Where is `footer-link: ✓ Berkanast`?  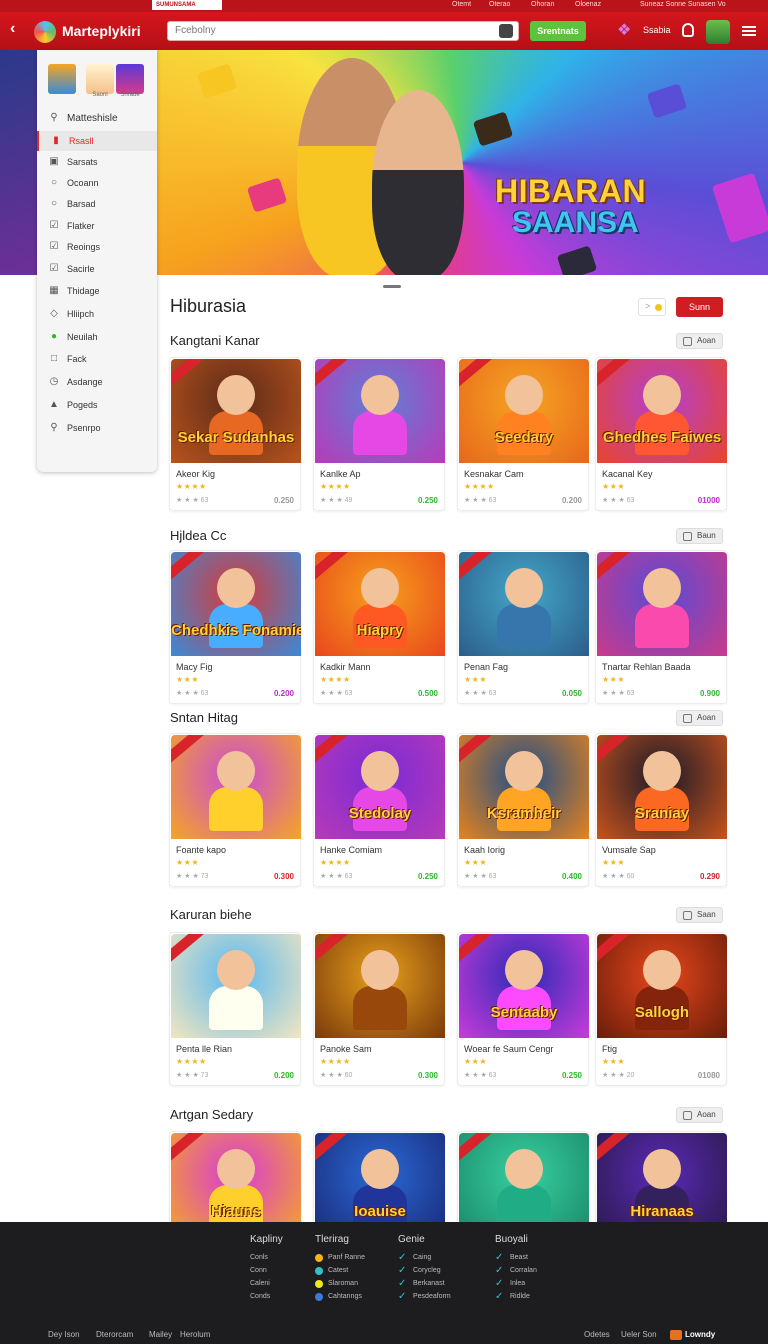 footer-link: ✓ Berkanast is located at coordinates (424, 1283).